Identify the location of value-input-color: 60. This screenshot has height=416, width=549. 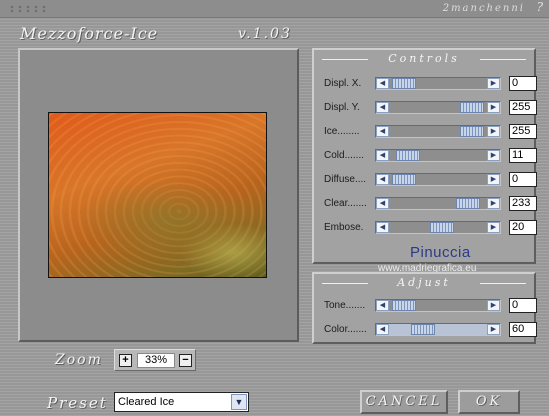
(523, 329).